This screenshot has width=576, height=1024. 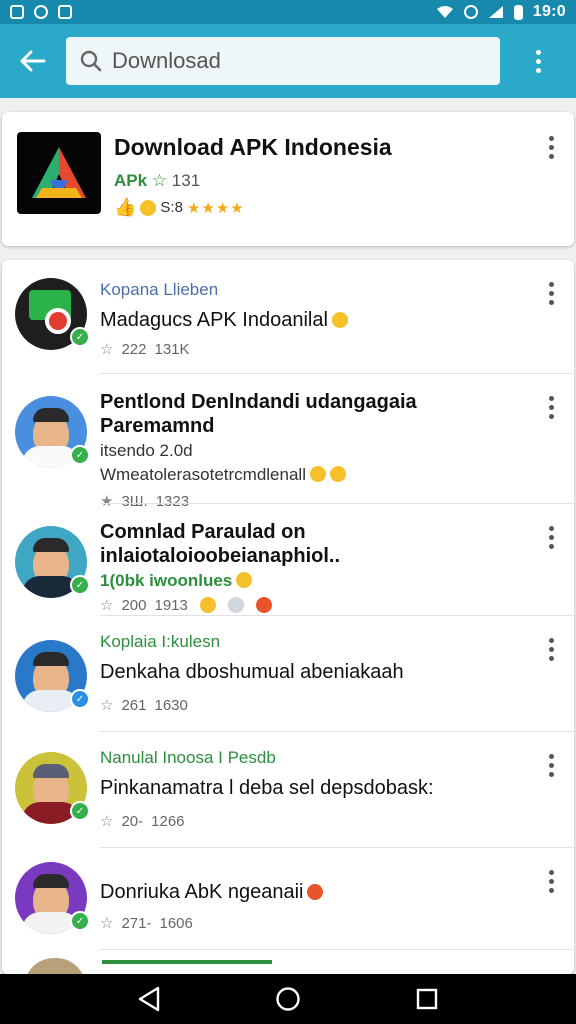 I want to click on search-icon, so click(x=91, y=61).